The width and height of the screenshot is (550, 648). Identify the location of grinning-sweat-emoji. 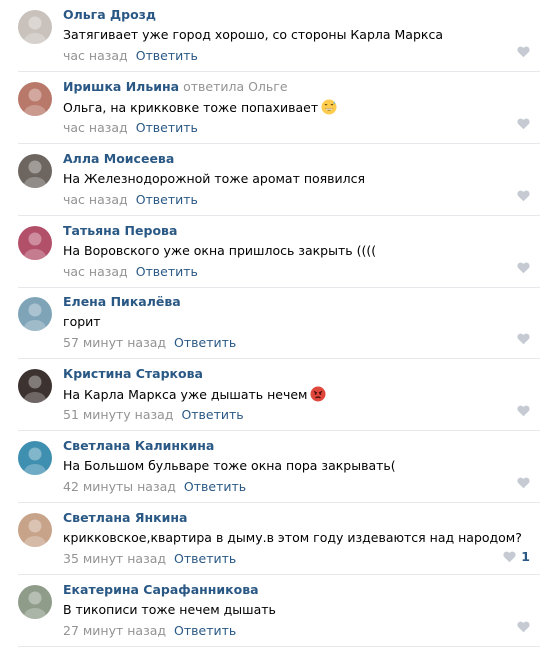
(327, 107).